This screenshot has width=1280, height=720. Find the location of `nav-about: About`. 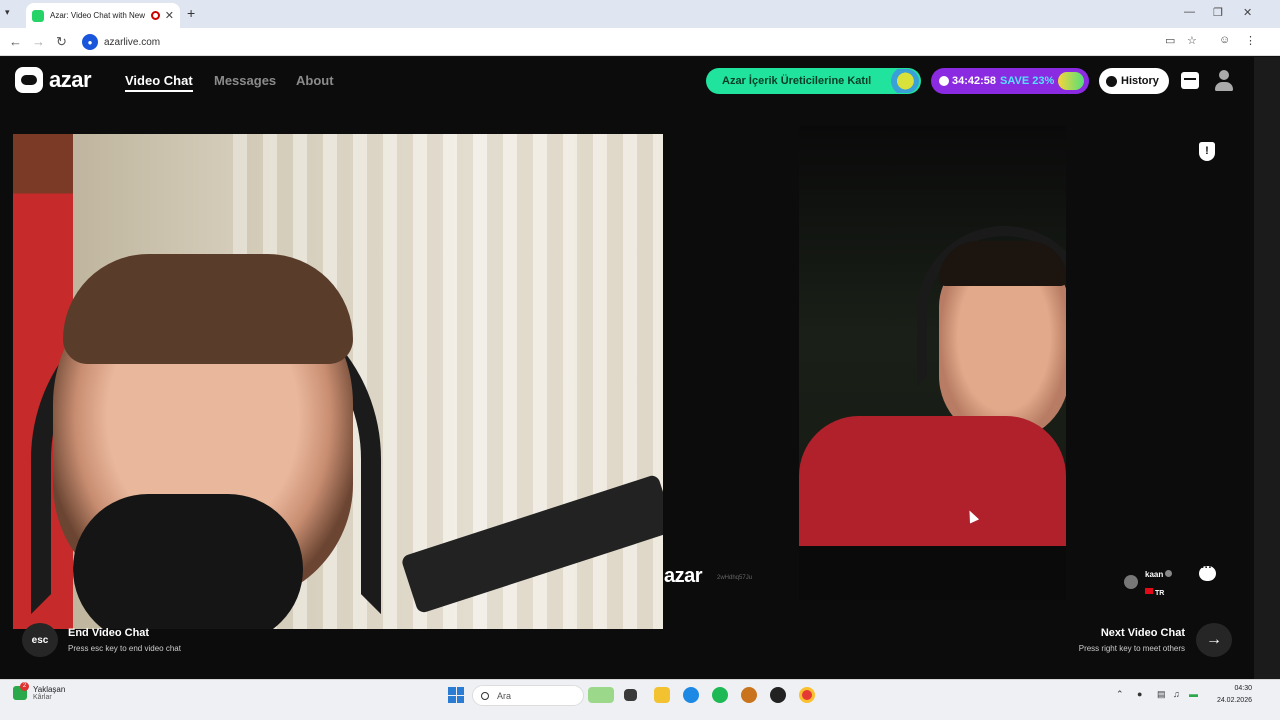

nav-about: About is located at coordinates (315, 80).